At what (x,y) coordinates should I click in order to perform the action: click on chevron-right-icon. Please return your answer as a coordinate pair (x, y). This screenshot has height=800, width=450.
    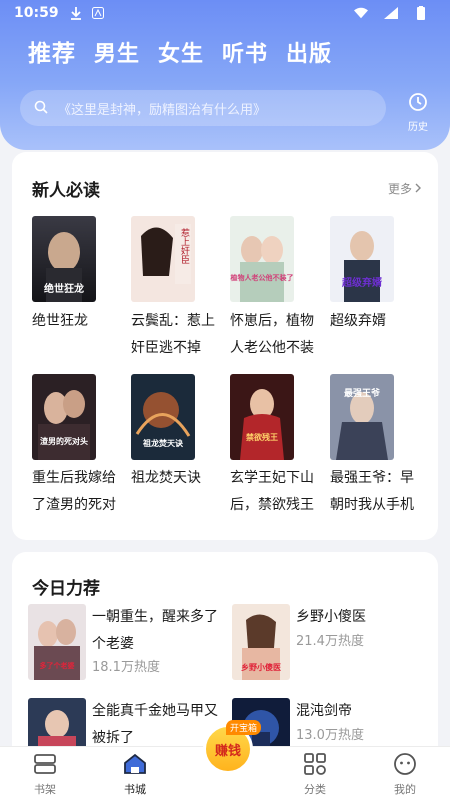
    Looking at the image, I should click on (418, 189).